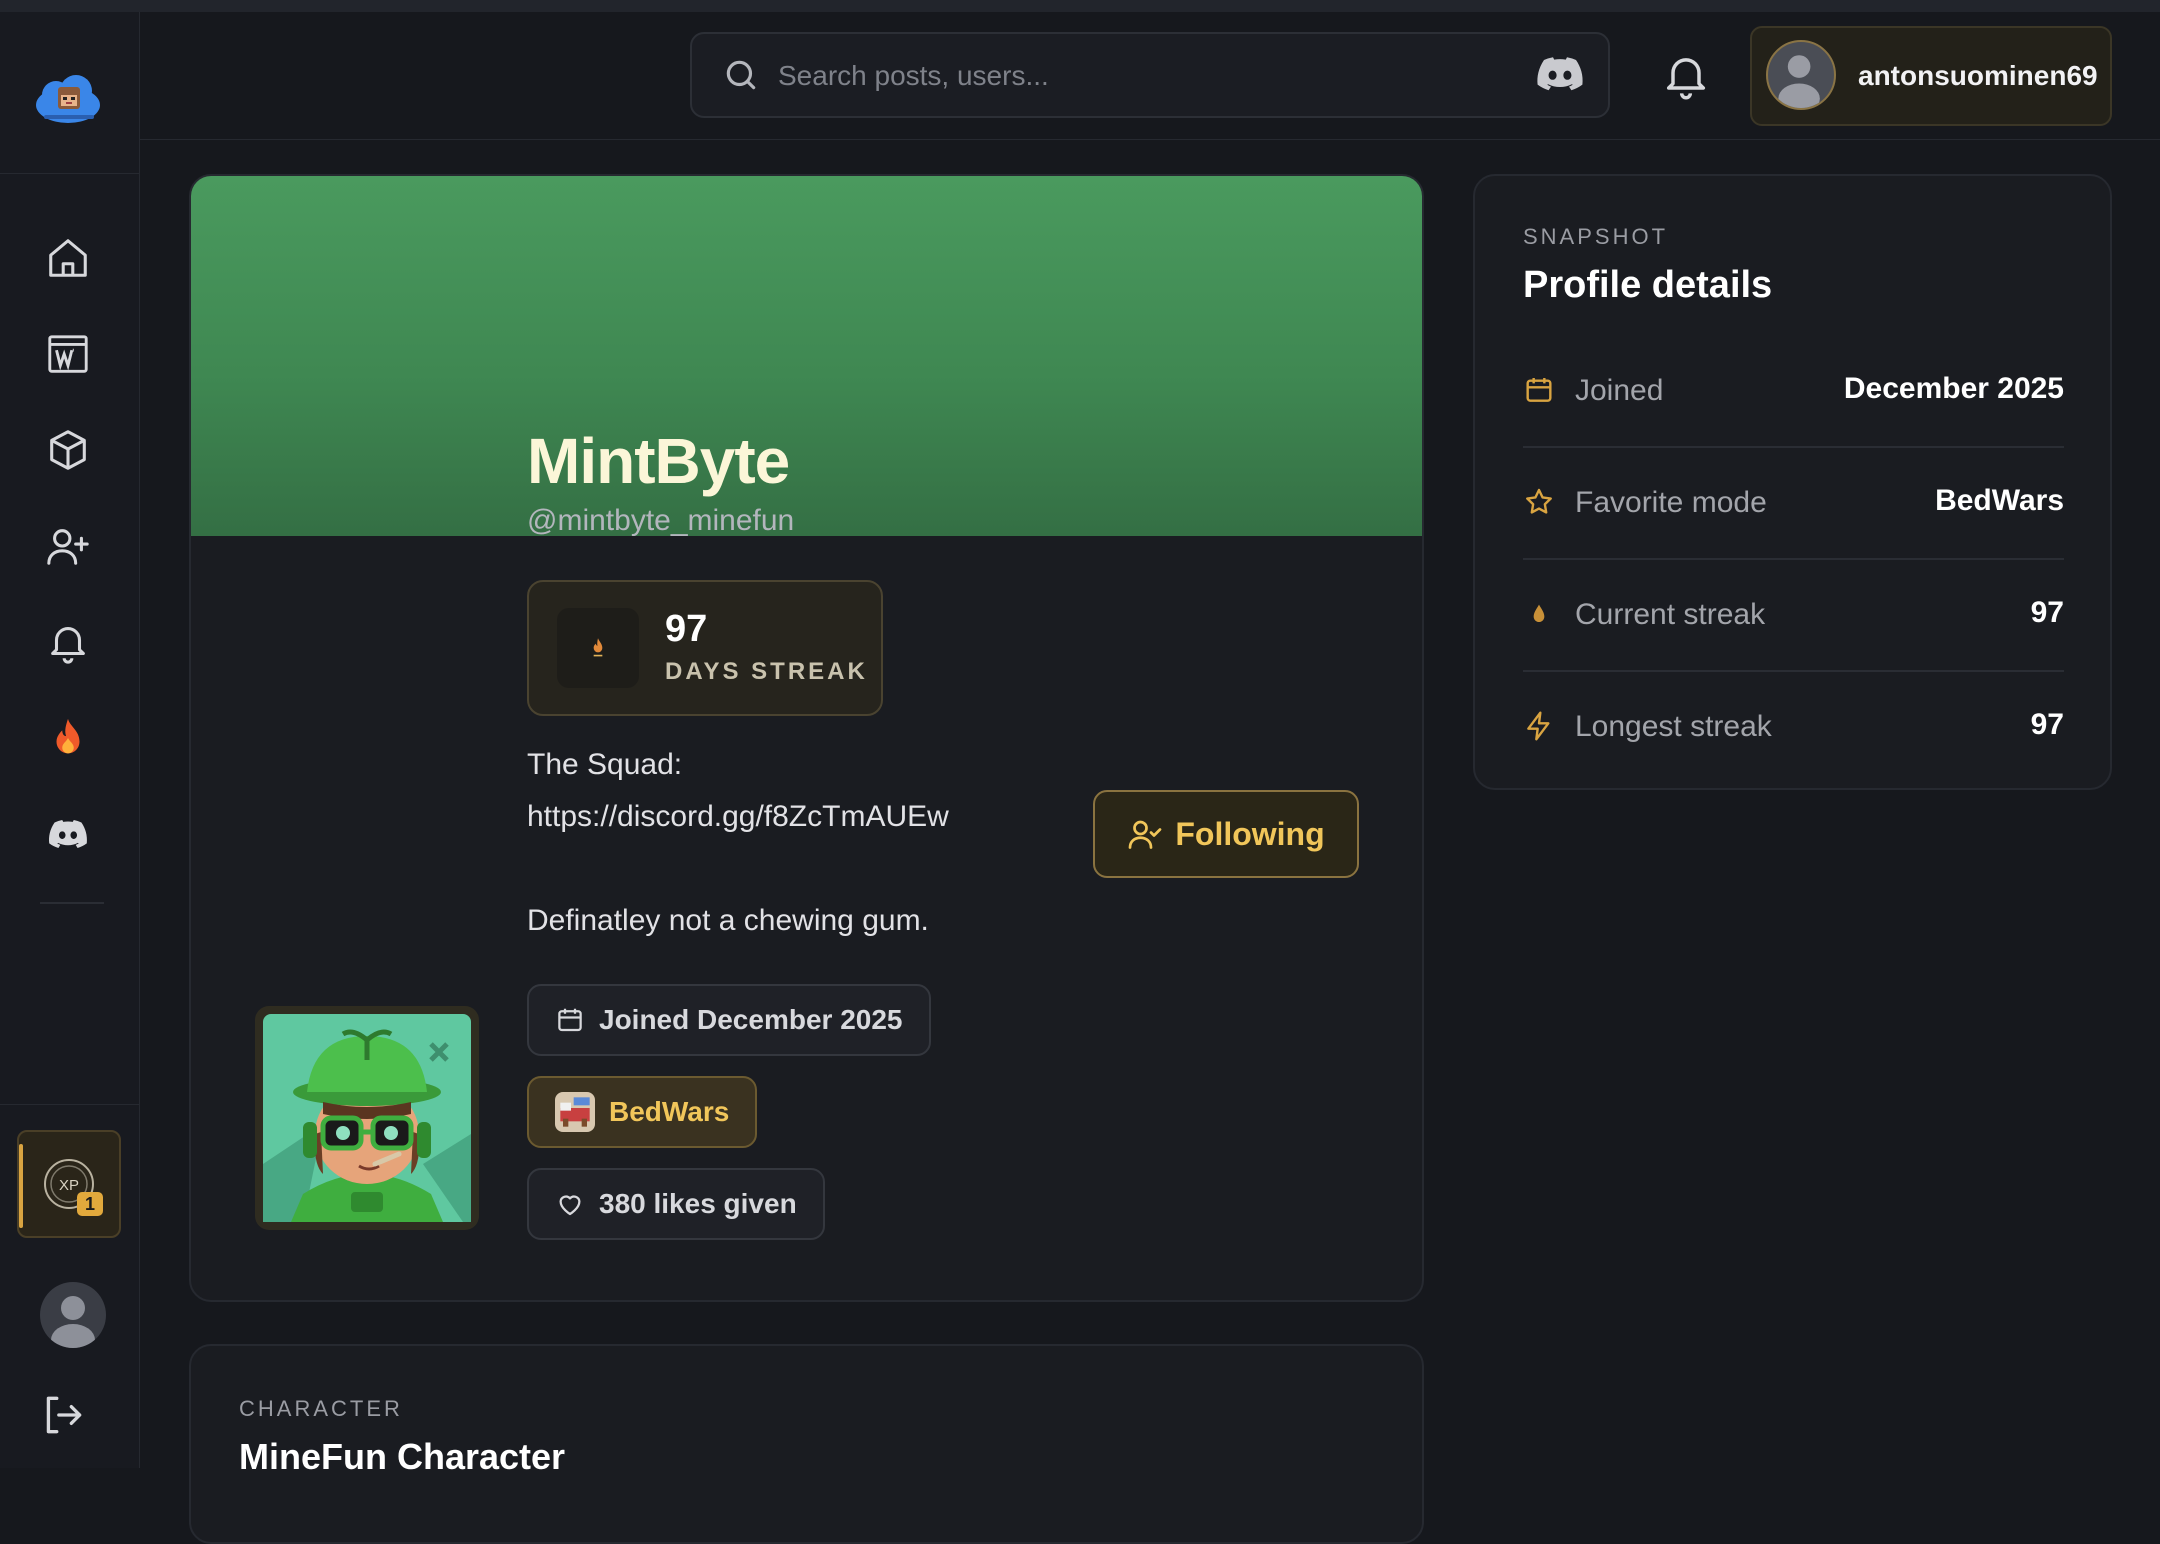 Image resolution: width=2160 pixels, height=1544 pixels. I want to click on notifications-button, so click(1686, 75).